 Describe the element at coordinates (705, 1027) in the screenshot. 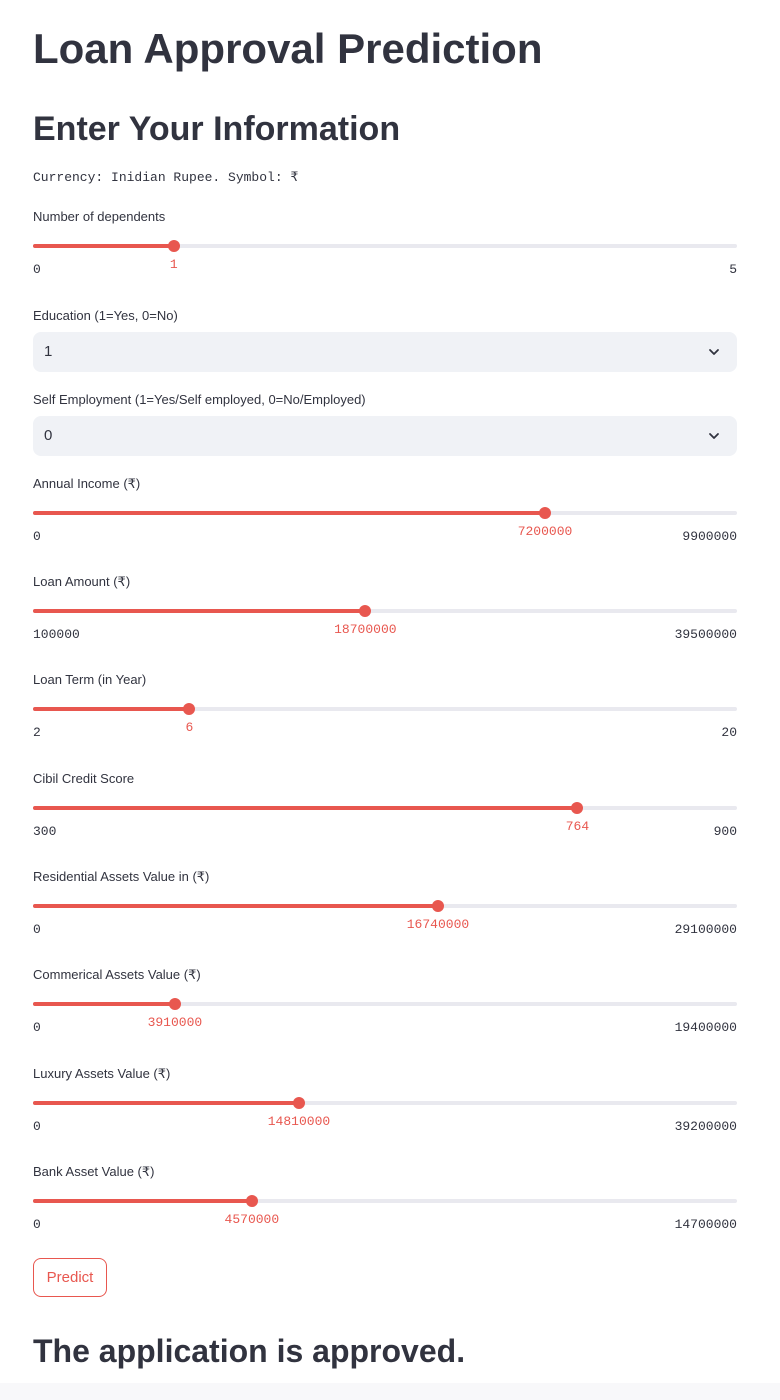

I see `commercial-assets-max-label: 19400000` at that location.